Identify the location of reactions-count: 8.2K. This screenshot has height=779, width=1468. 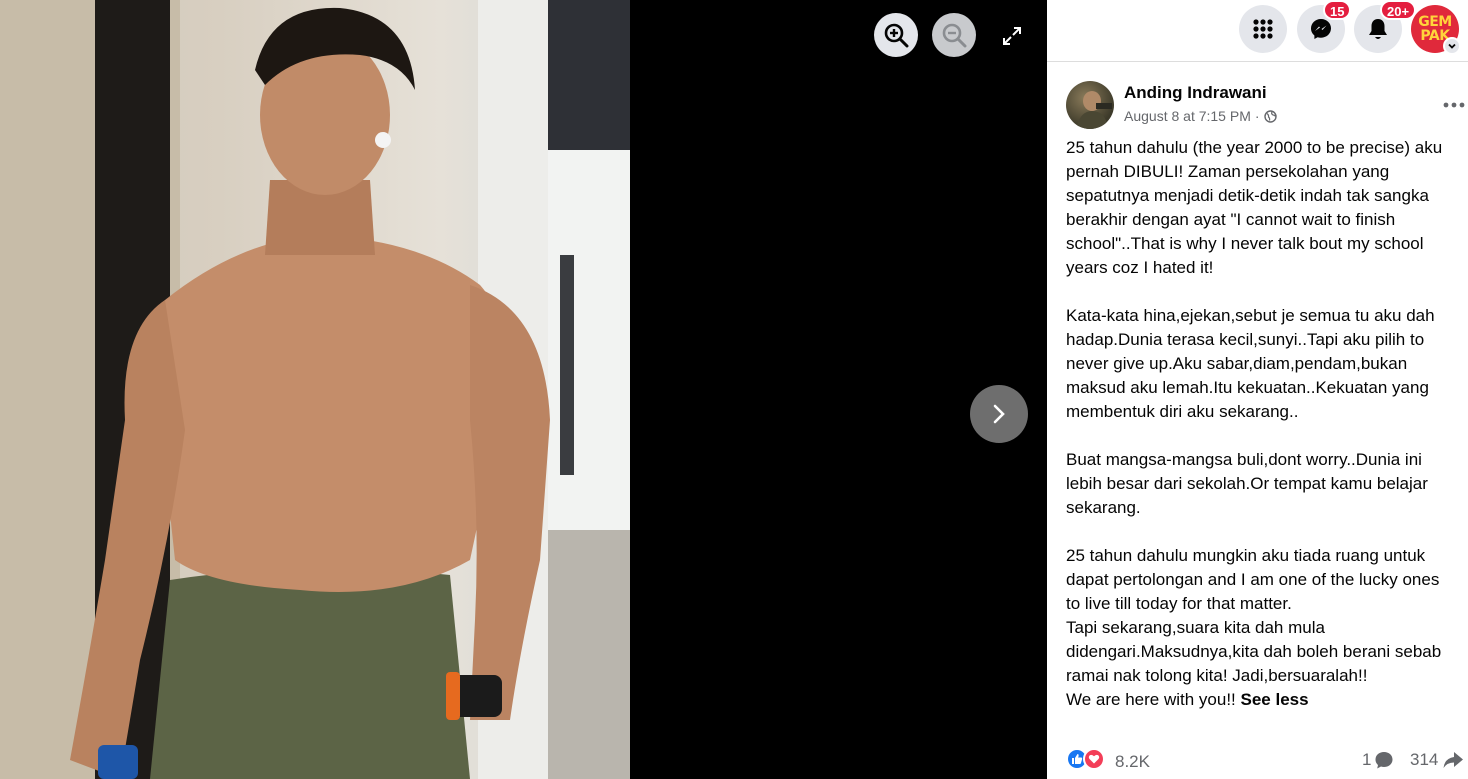
(1132, 762).